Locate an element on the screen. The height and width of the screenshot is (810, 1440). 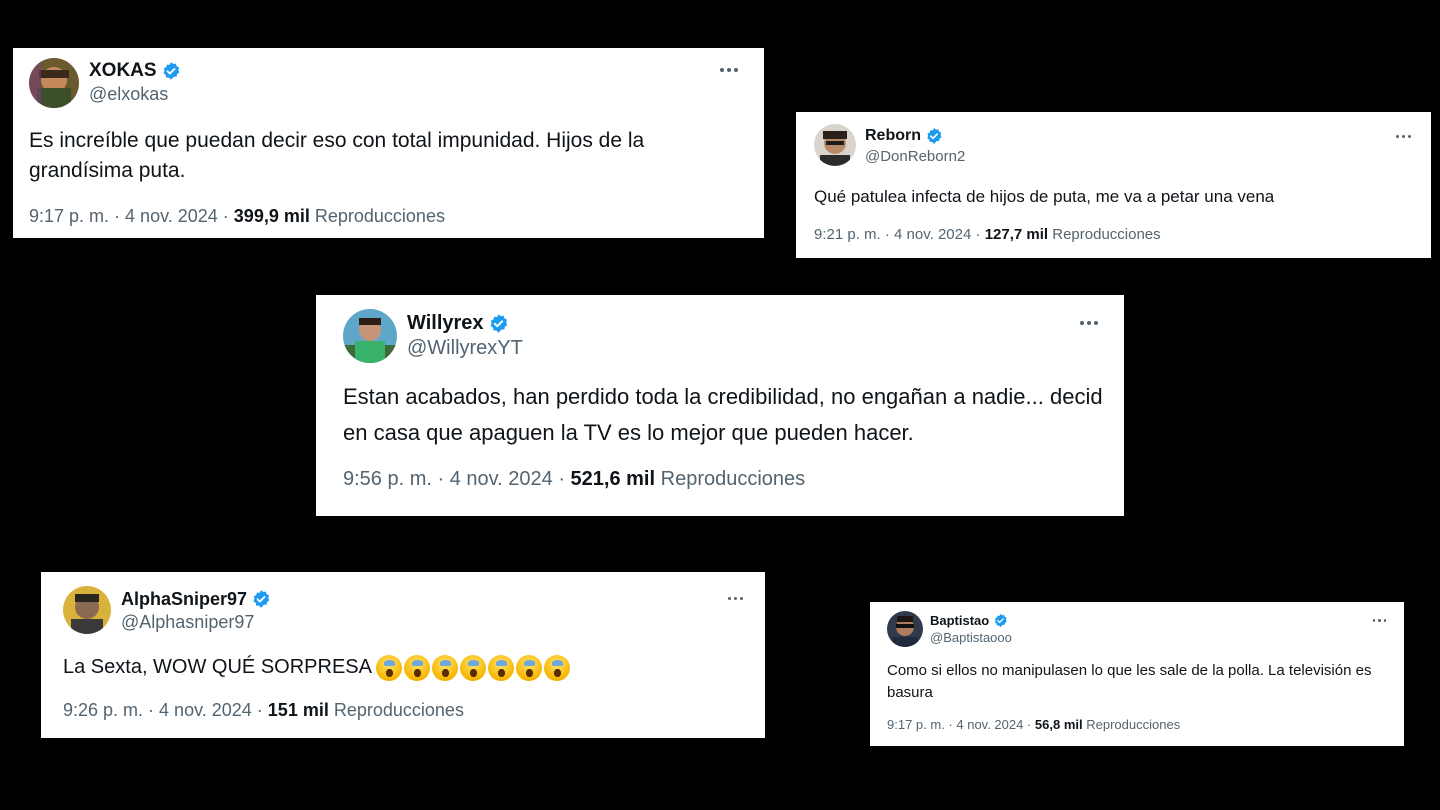
author-handle: @WillyrexYT is located at coordinates (465, 348).